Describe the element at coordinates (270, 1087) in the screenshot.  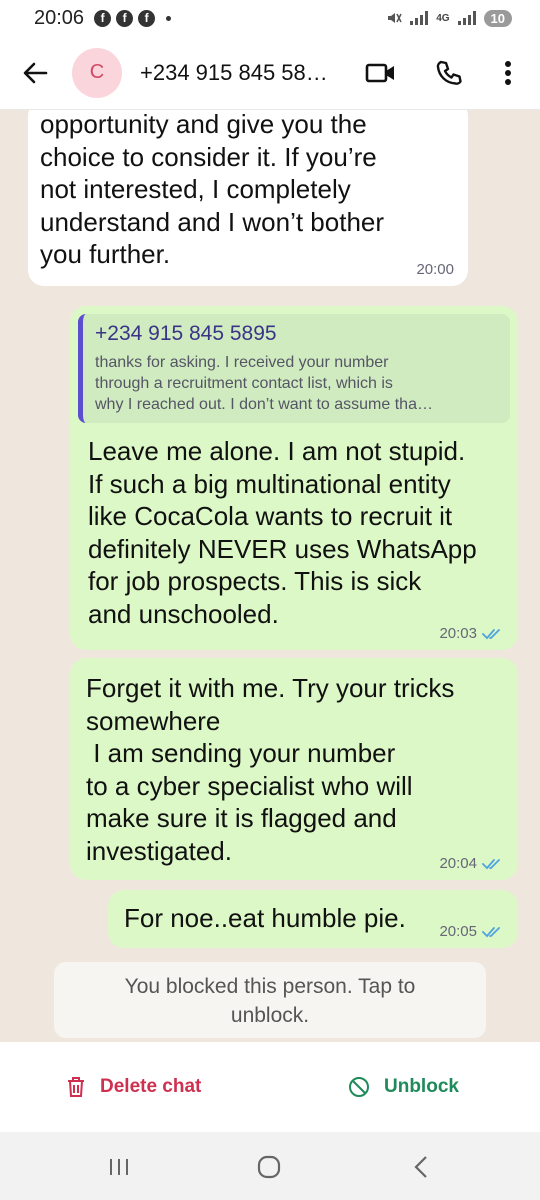
I see `blocked-actions-bar: Delete chat Unblock` at that location.